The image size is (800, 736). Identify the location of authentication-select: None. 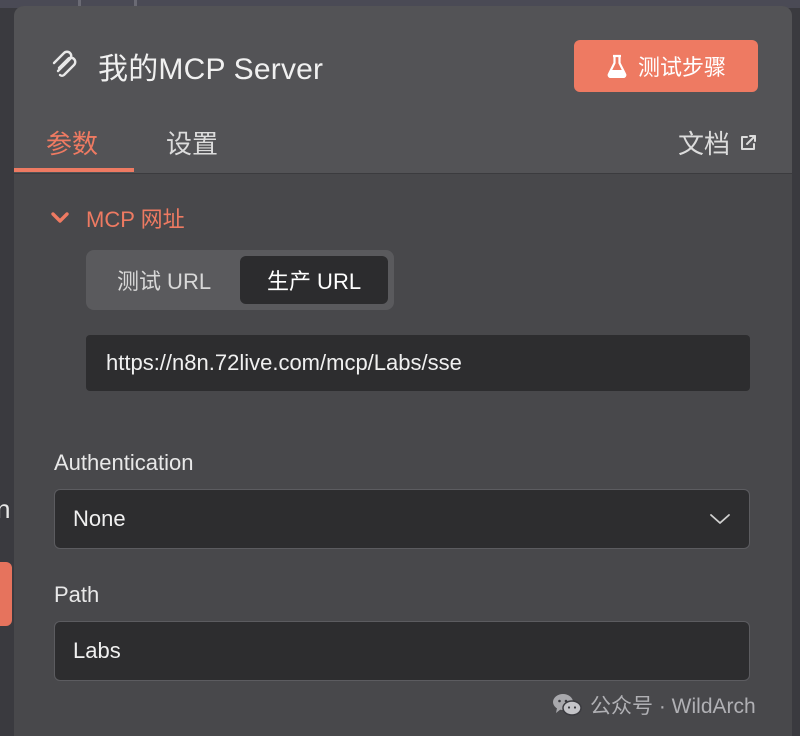
(402, 519).